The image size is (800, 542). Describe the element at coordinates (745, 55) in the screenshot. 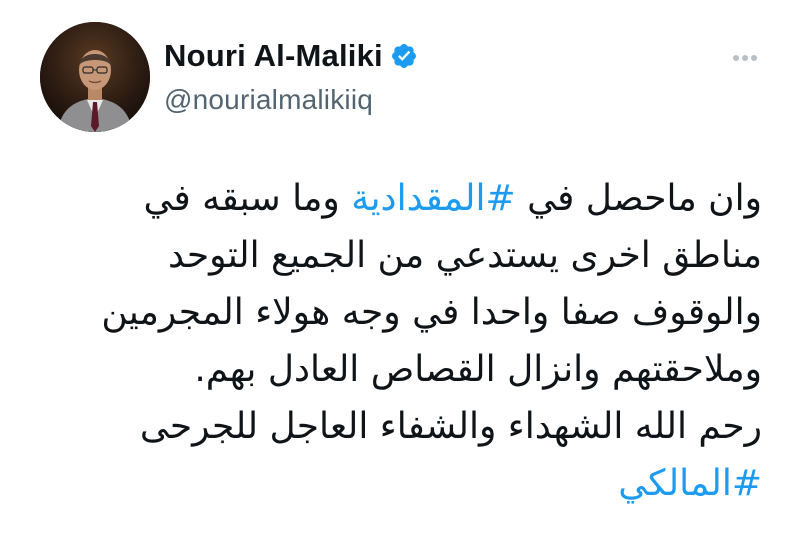

I see `more-horizontal-icon` at that location.